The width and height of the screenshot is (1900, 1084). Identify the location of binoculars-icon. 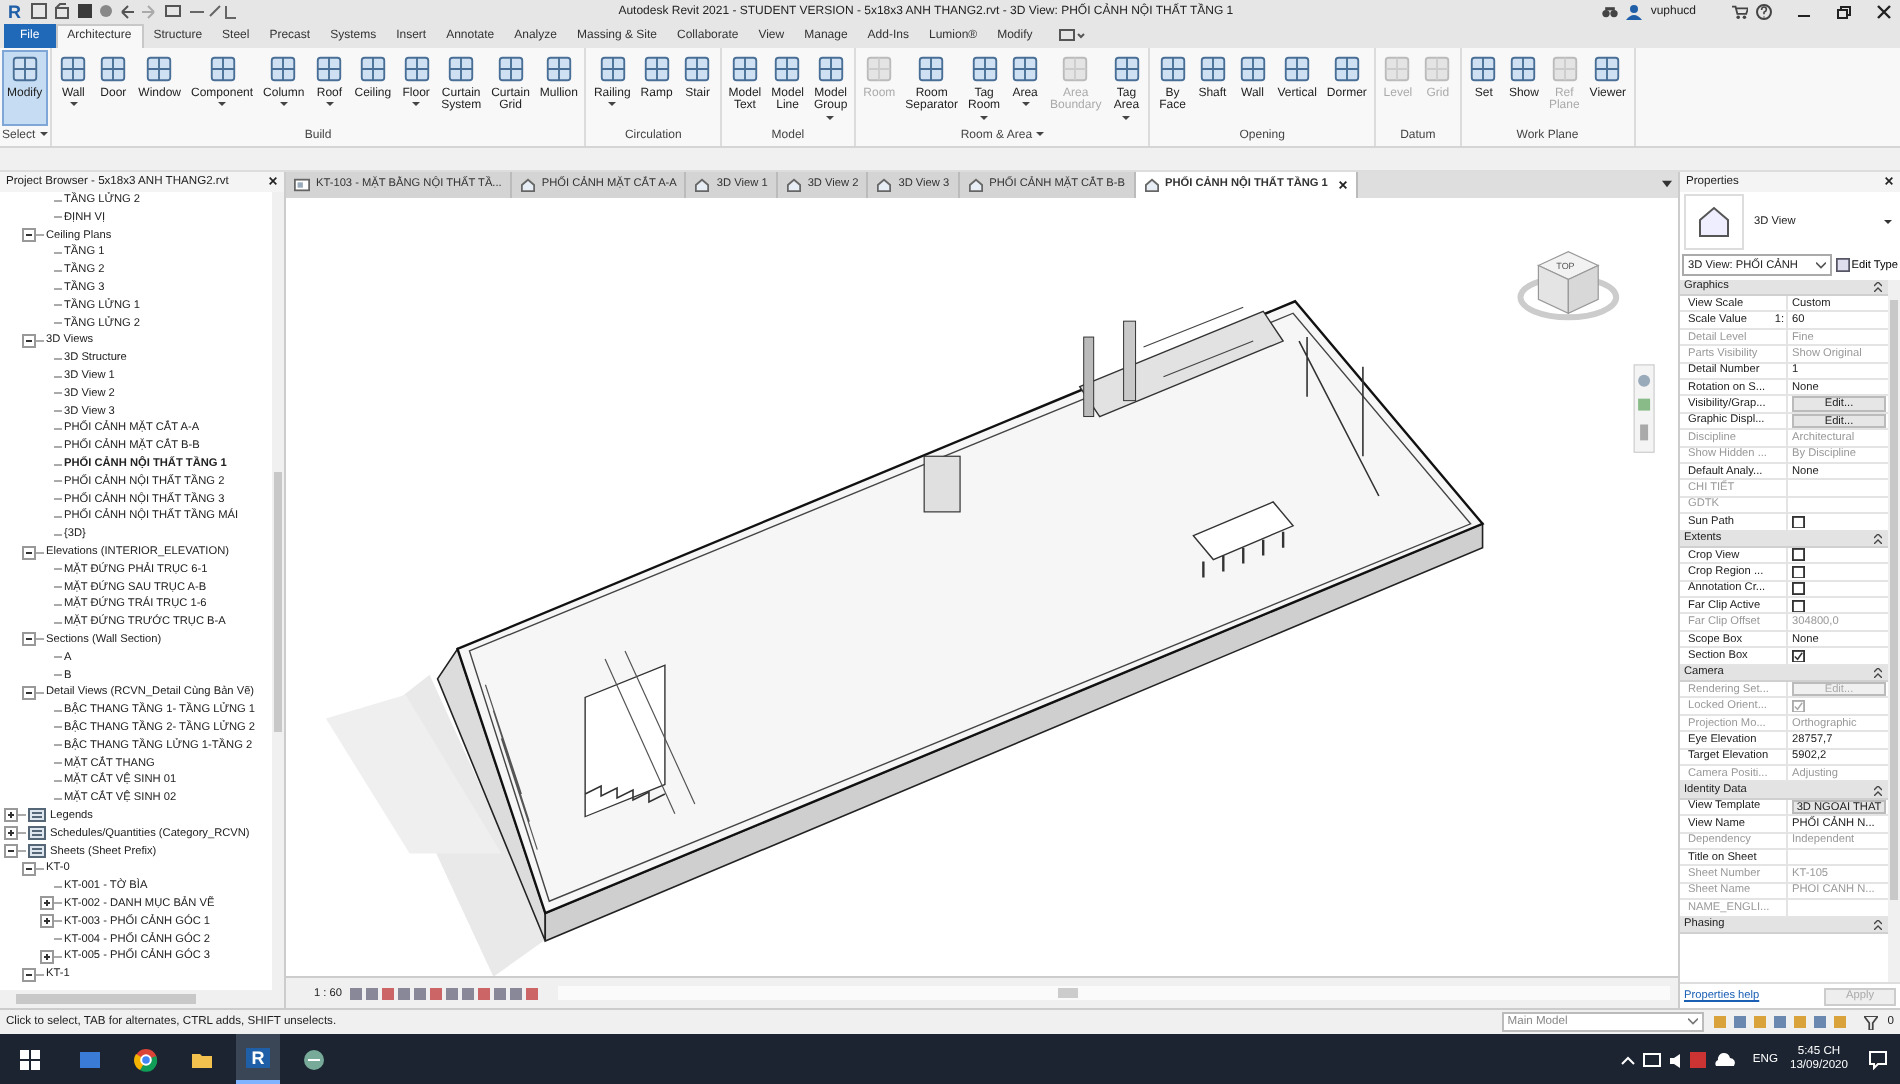
(1610, 11).